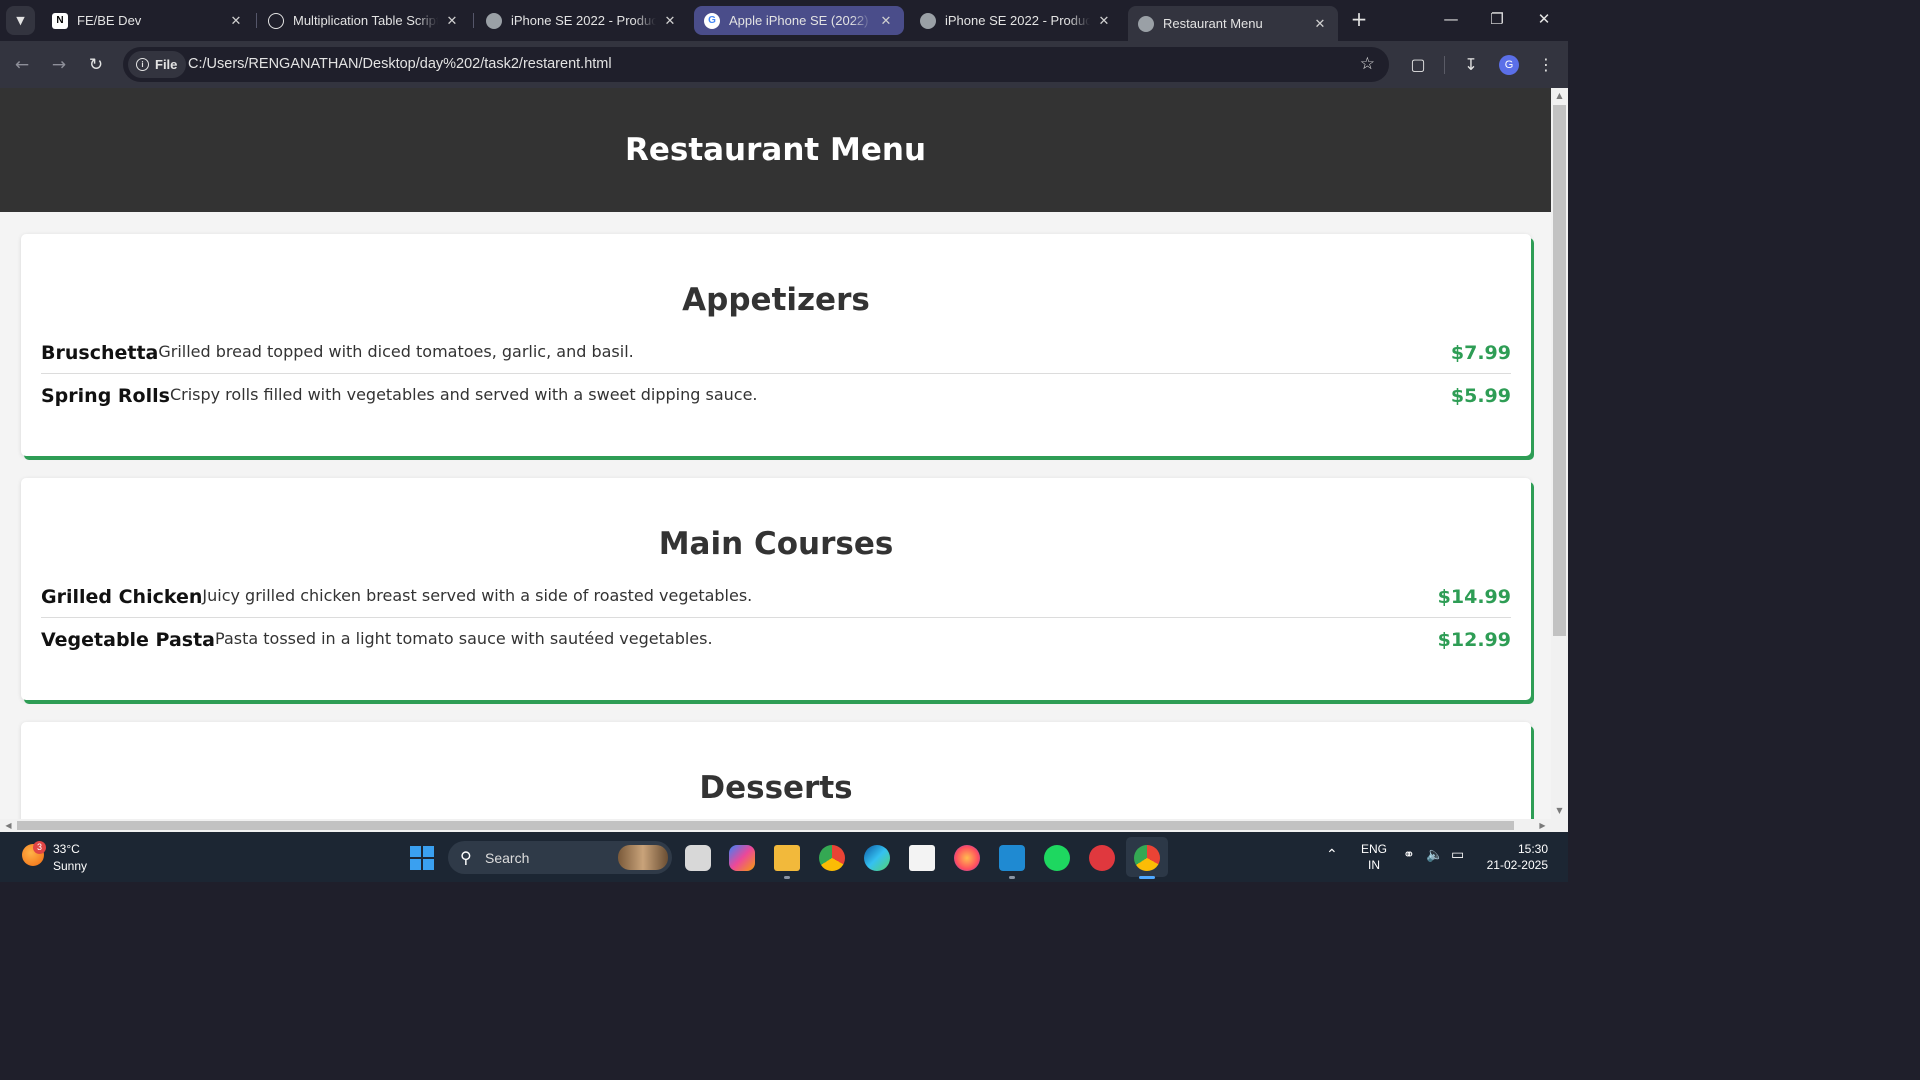 Image resolution: width=1920 pixels, height=1080 pixels. Describe the element at coordinates (1374, 849) in the screenshot. I see `lang-line1: ENG` at that location.